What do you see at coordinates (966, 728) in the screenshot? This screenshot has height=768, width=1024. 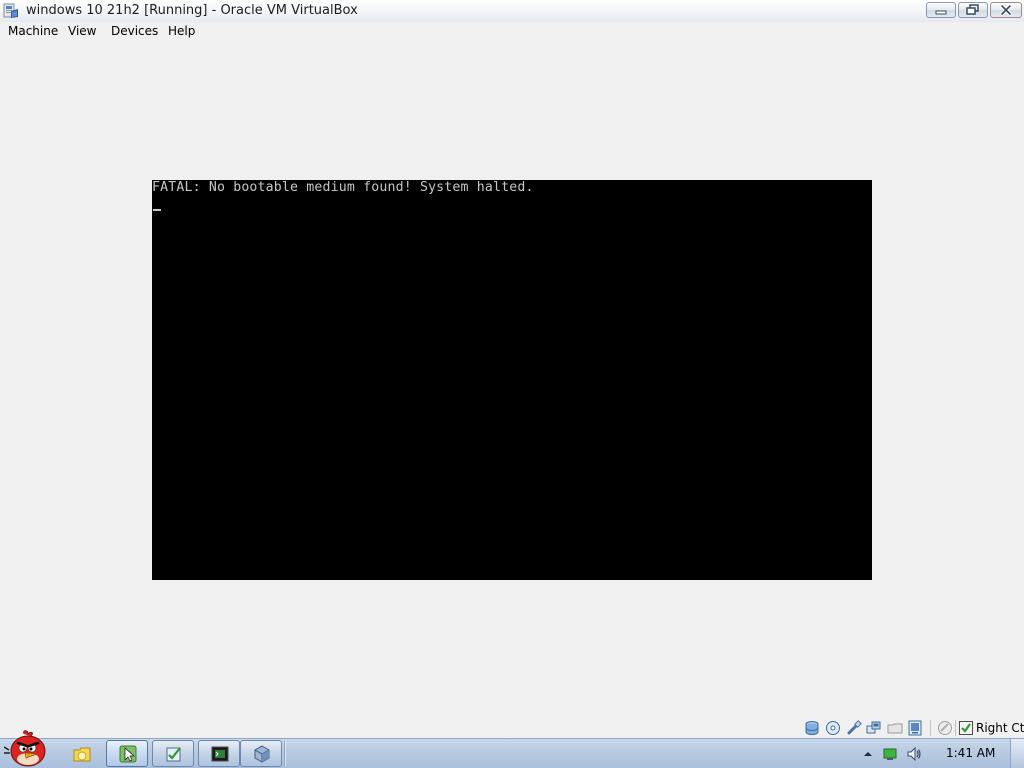 I see `keyboard-capture-icon` at bounding box center [966, 728].